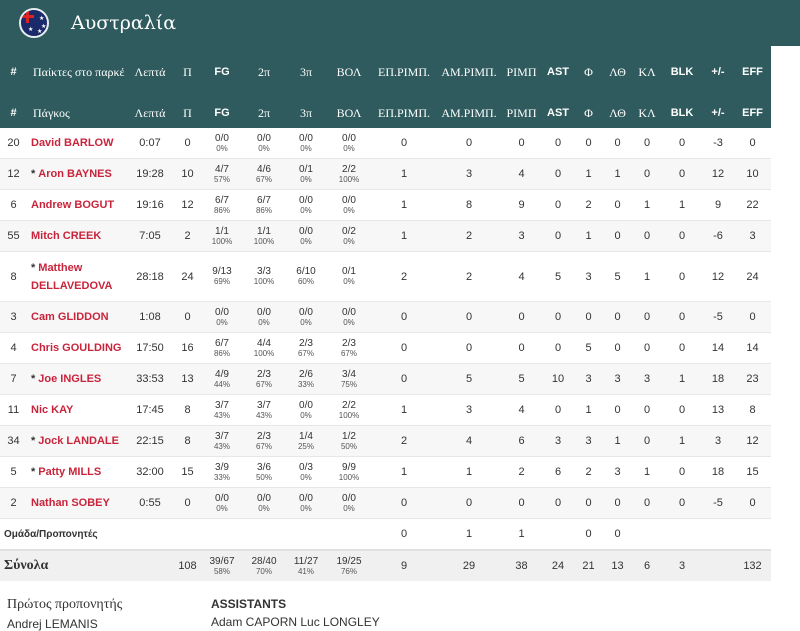 The image size is (800, 631). Describe the element at coordinates (521, 534) in the screenshot. I see `team-reb: 1` at that location.